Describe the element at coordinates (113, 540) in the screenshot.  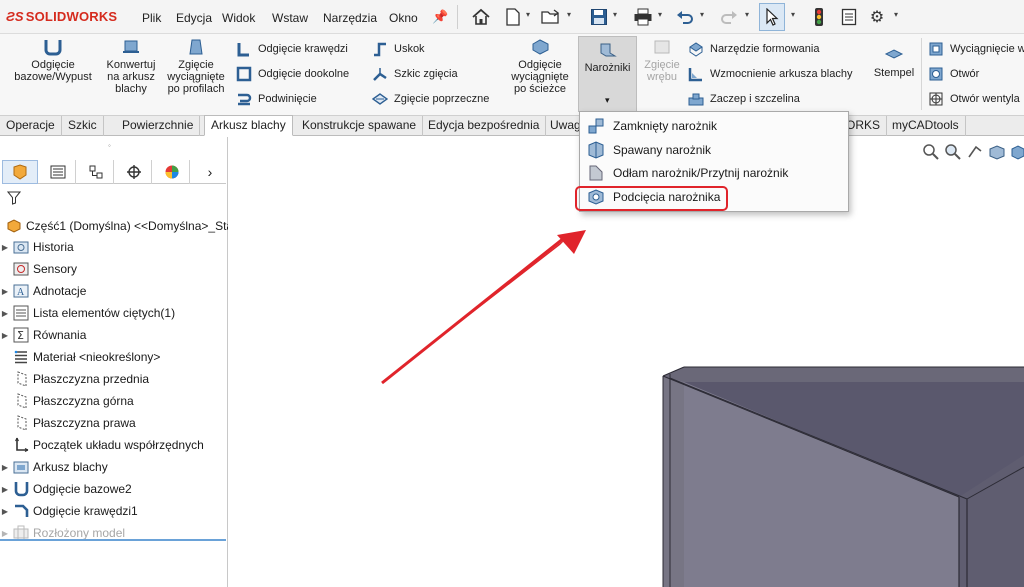
I see `rollback-bar` at that location.